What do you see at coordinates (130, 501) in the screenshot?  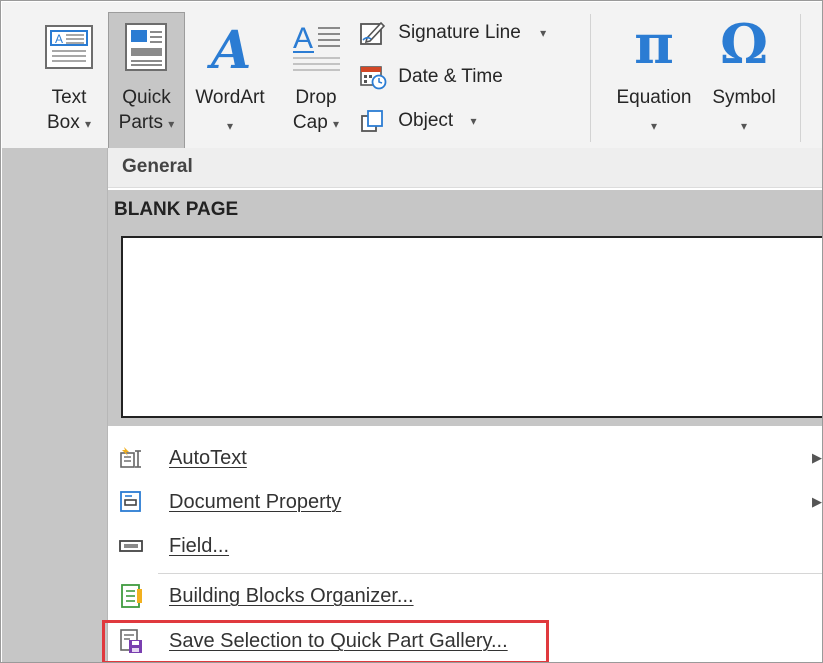 I see `document-property-icon` at bounding box center [130, 501].